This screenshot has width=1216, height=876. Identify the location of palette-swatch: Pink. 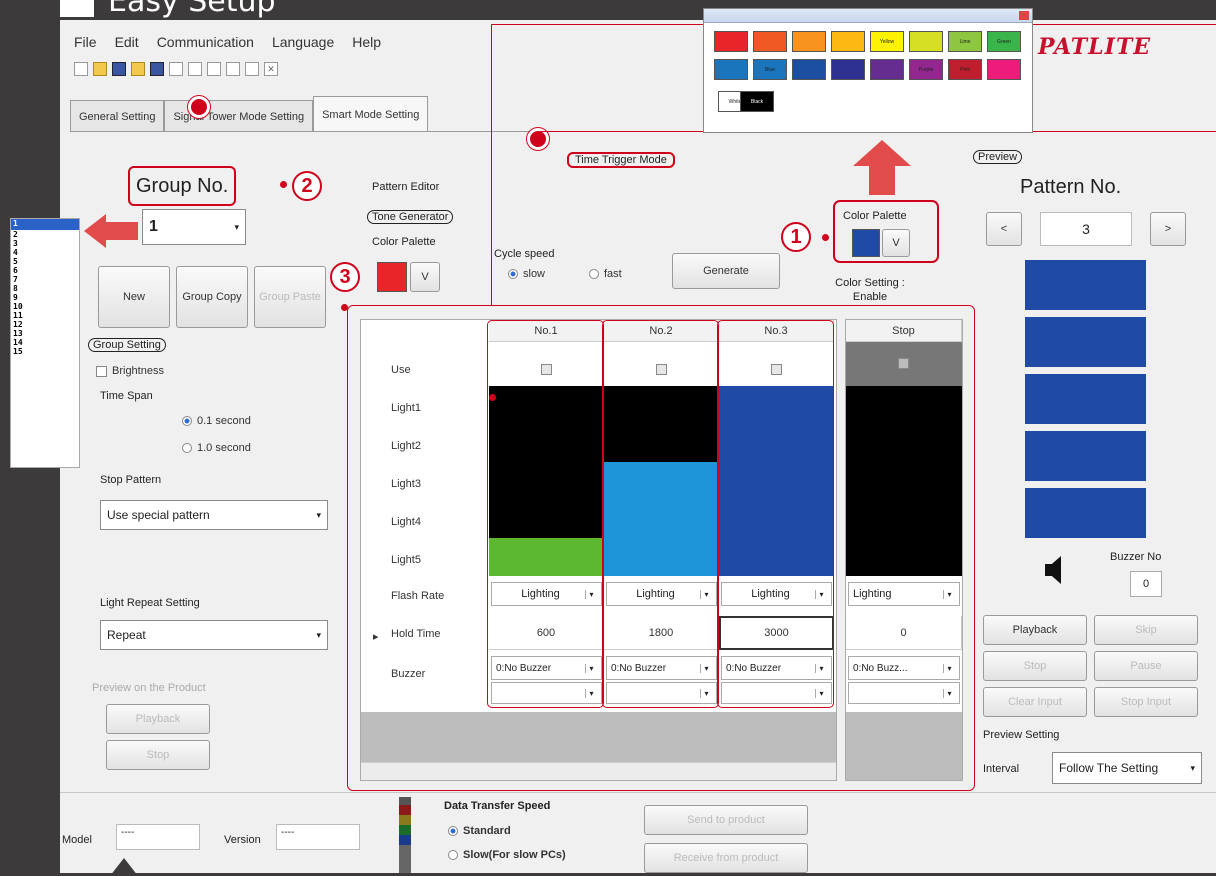
(965, 69).